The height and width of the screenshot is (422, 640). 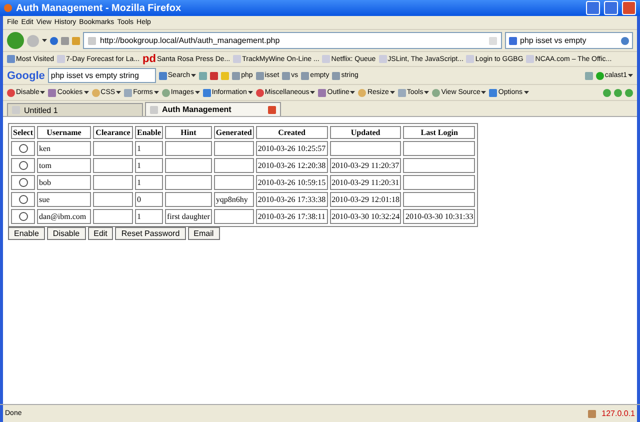 What do you see at coordinates (292, 132) in the screenshot?
I see `column-header: Created` at bounding box center [292, 132].